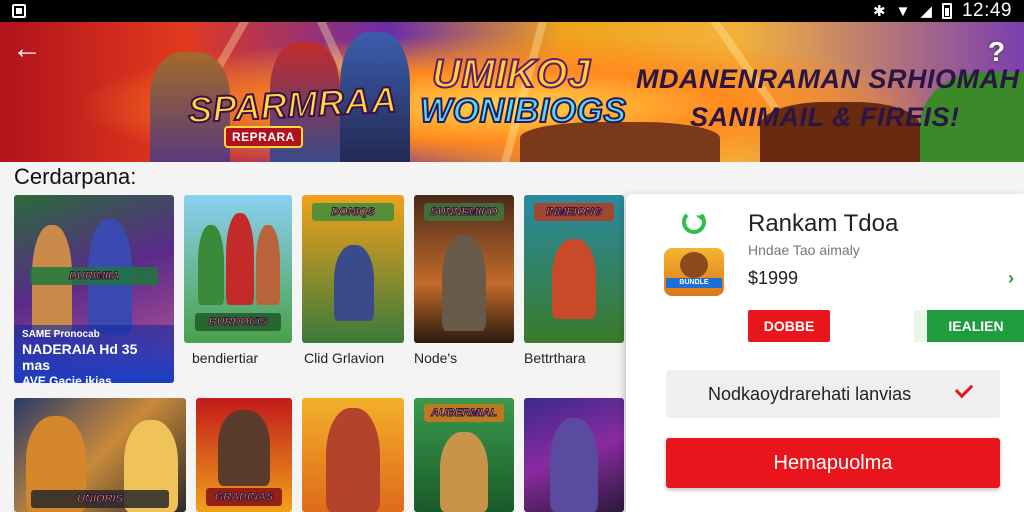 The image size is (1024, 512). Describe the element at coordinates (75, 176) in the screenshot. I see `section-label: Cerdarpana:` at that location.